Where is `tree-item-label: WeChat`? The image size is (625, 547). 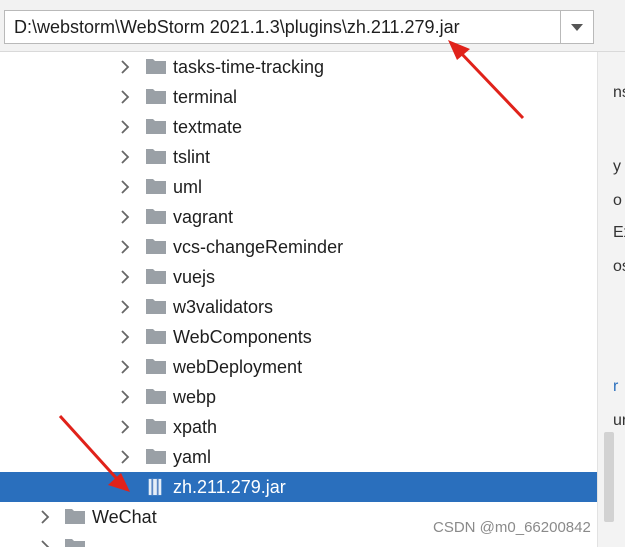 tree-item-label: WeChat is located at coordinates (124, 517).